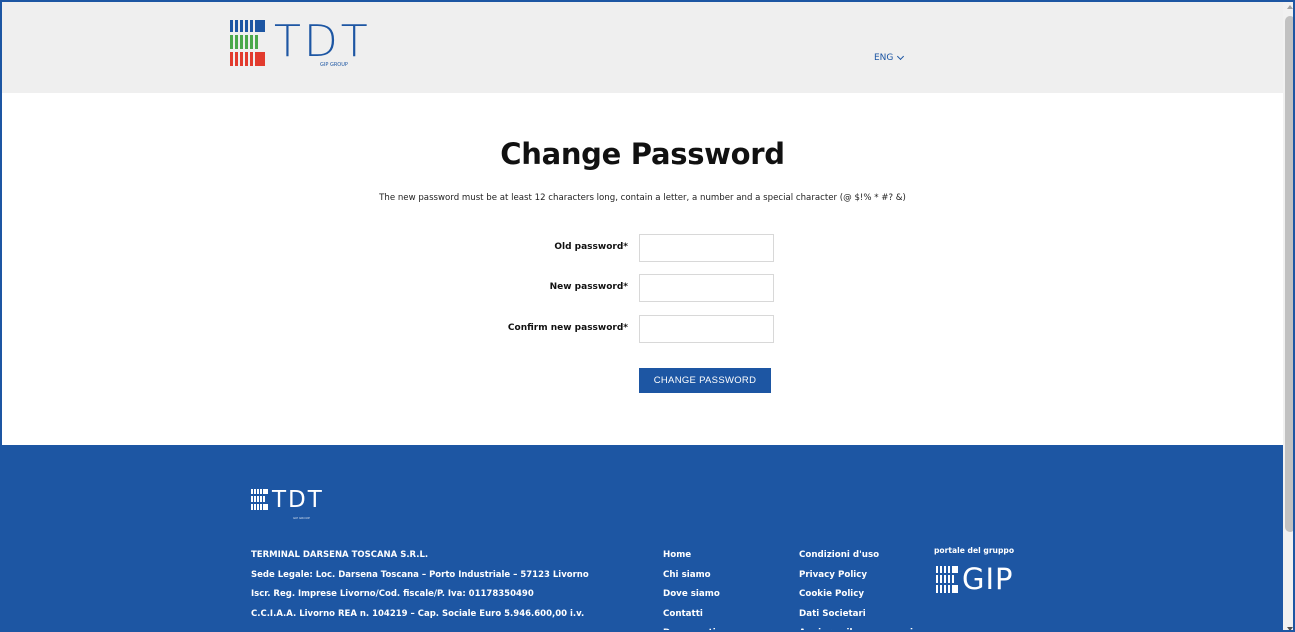 The width and height of the screenshot is (1295, 632). Describe the element at coordinates (1290, 7) in the screenshot. I see `scroll-up-arrow-icon` at that location.